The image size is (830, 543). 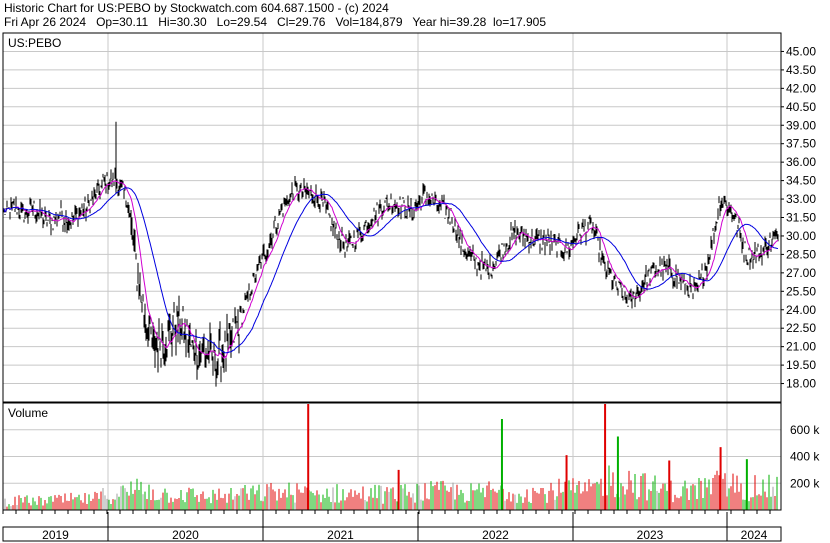 I want to click on date-axis-ticks: 2019 2020 2021 2022 2023 2024, so click(x=386, y=526).